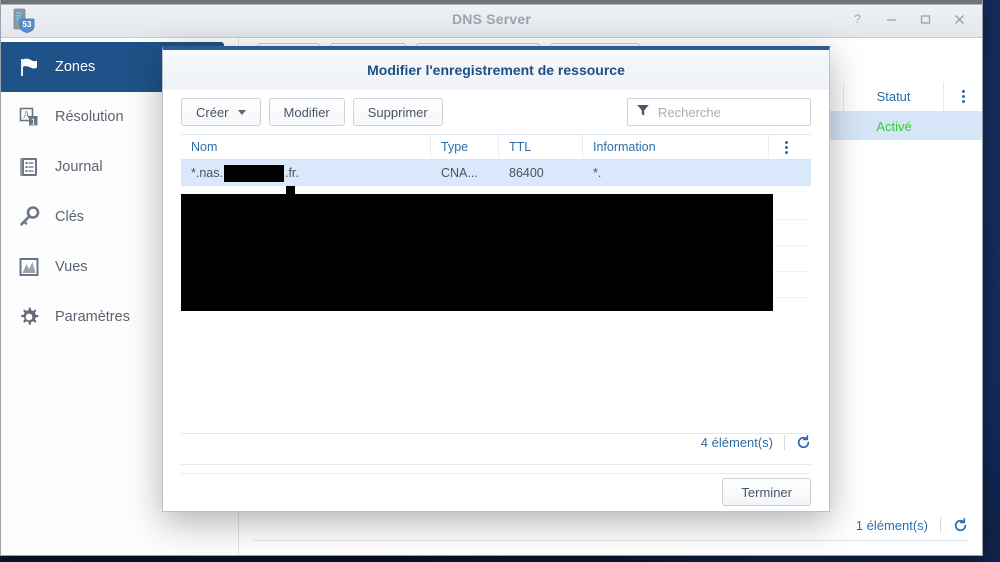 The image size is (1000, 562). Describe the element at coordinates (29, 317) in the screenshot. I see `gear-icon` at that location.